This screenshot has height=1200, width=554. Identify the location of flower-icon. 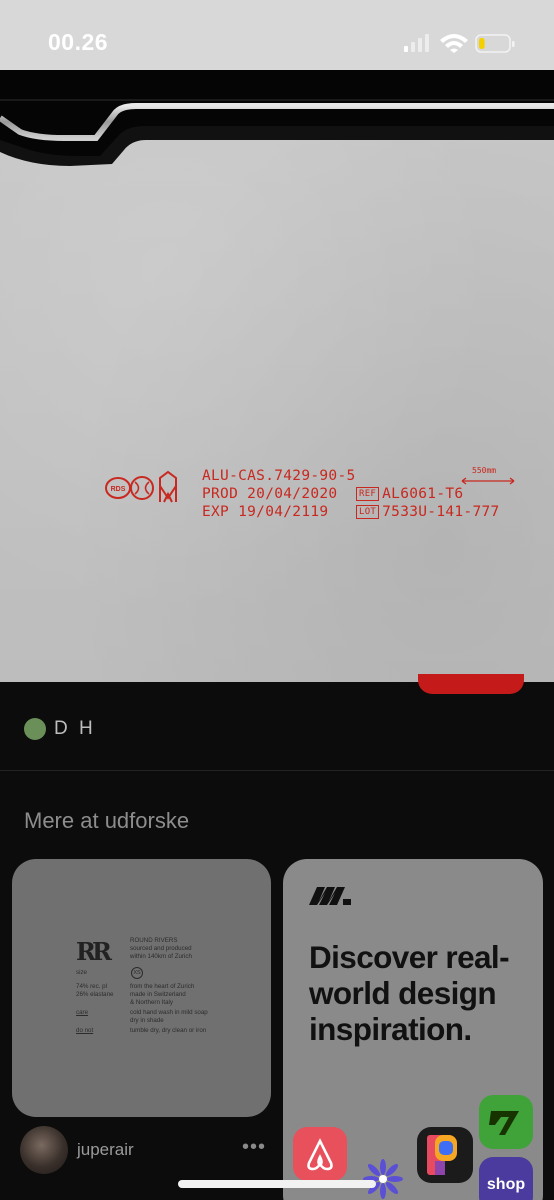
(383, 1179).